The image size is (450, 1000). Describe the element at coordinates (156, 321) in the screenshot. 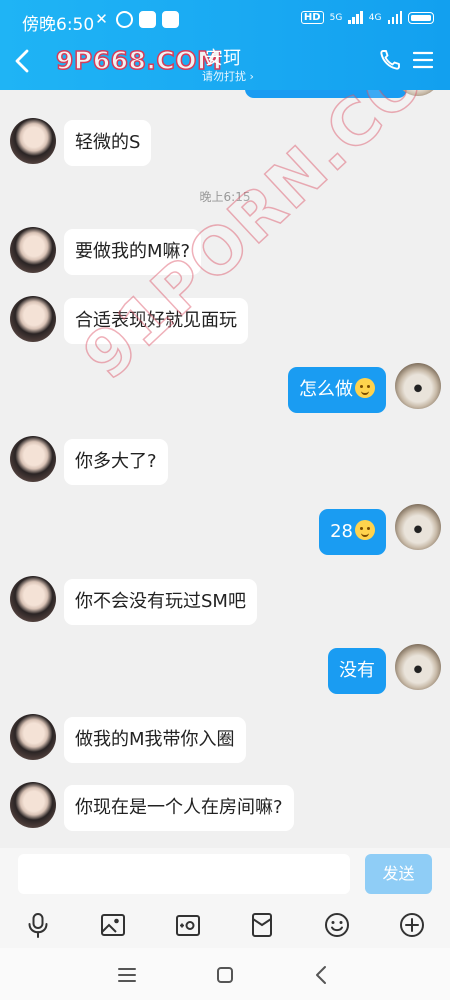

I see `message-bubble: 合适表现好就见面玩` at that location.